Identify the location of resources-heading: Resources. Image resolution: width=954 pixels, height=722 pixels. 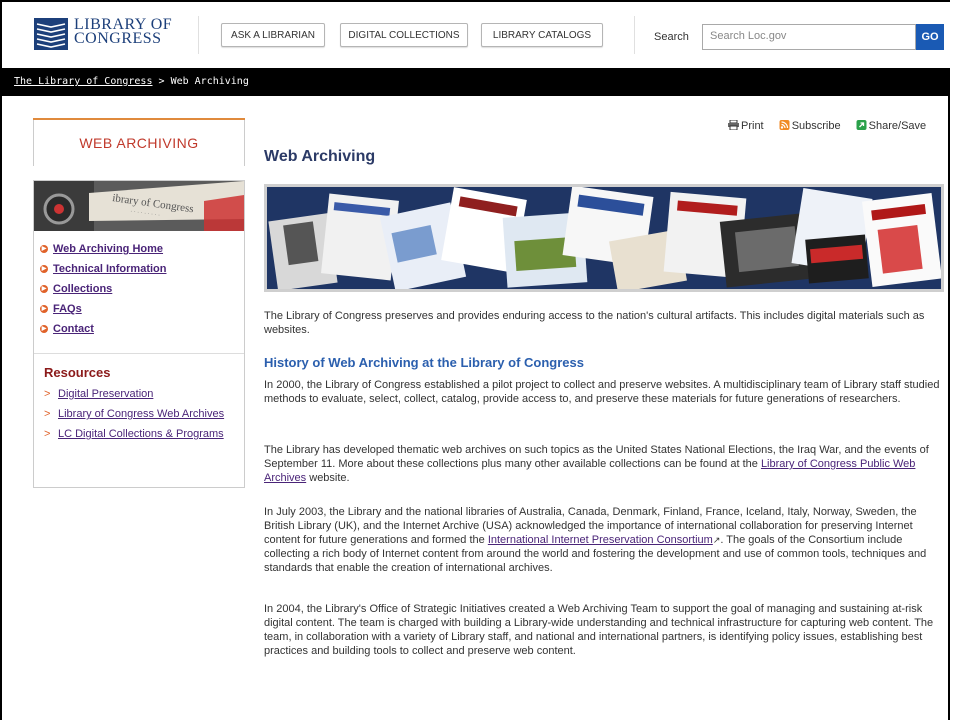
(77, 372).